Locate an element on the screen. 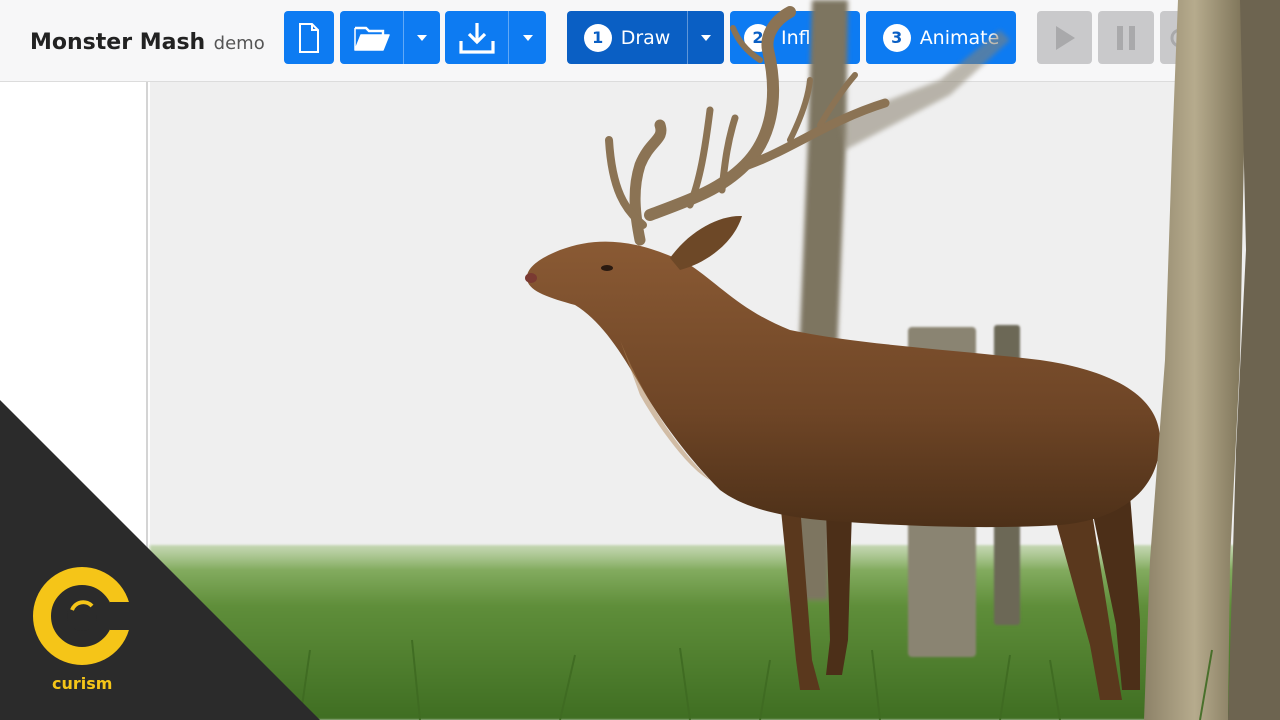 This screenshot has height=720, width=1280. step-inflate-button: 2 Infl is located at coordinates (795, 37).